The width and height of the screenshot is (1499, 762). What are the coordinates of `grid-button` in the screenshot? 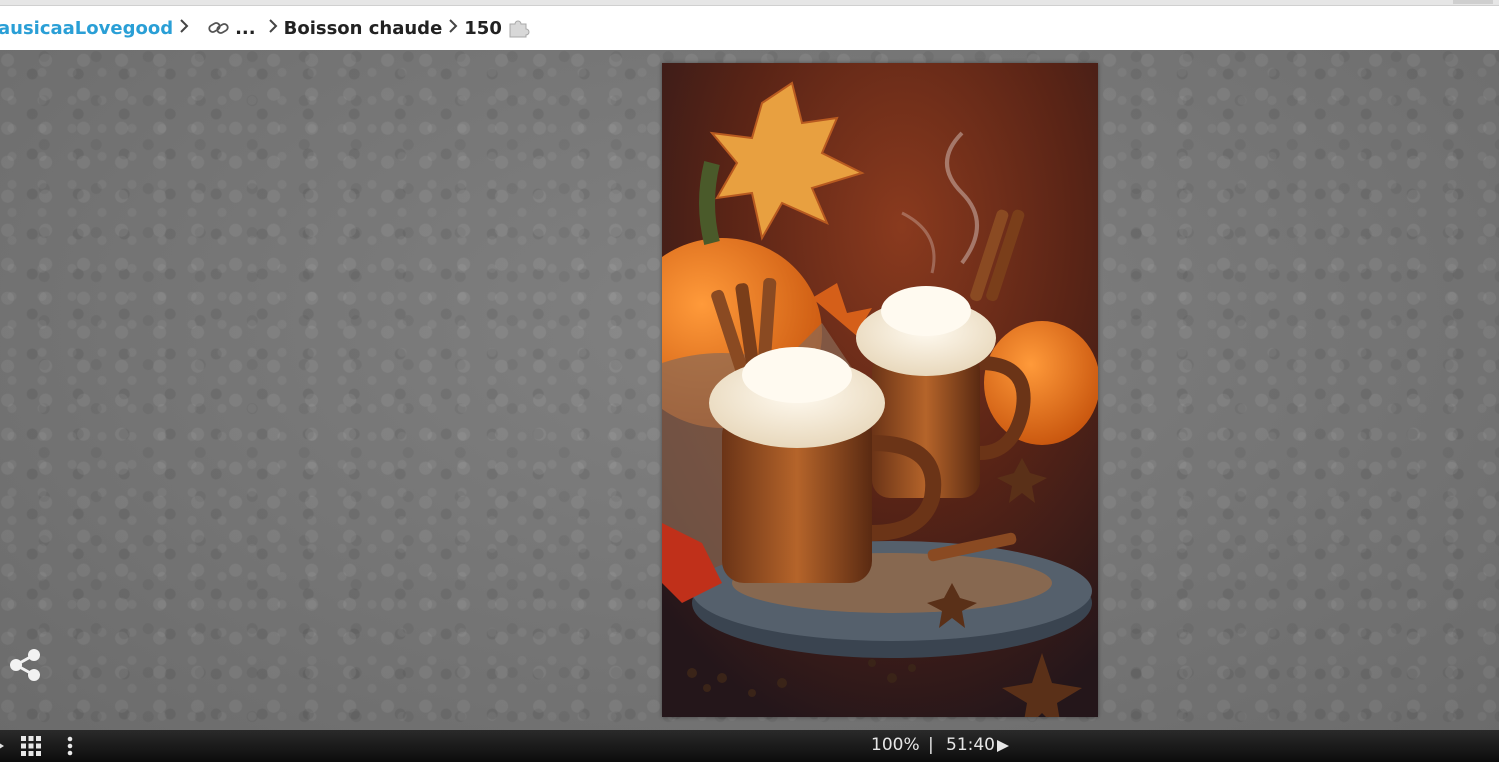 It's located at (31, 746).